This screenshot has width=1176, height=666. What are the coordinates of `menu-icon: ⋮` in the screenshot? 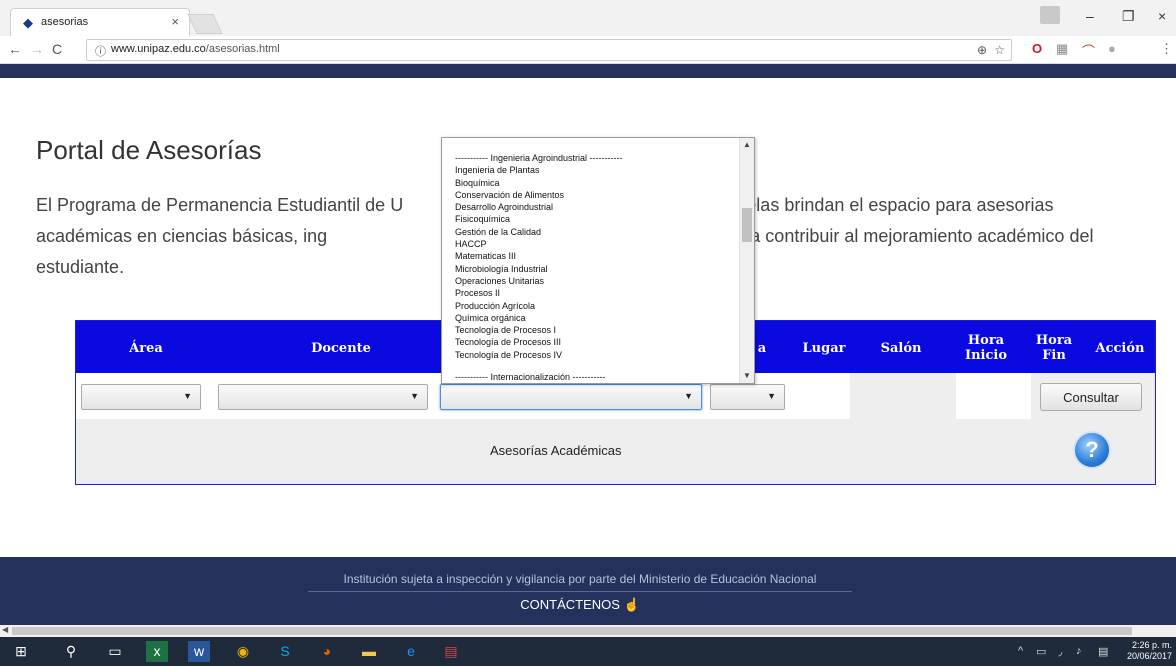 It's located at (1166, 49).